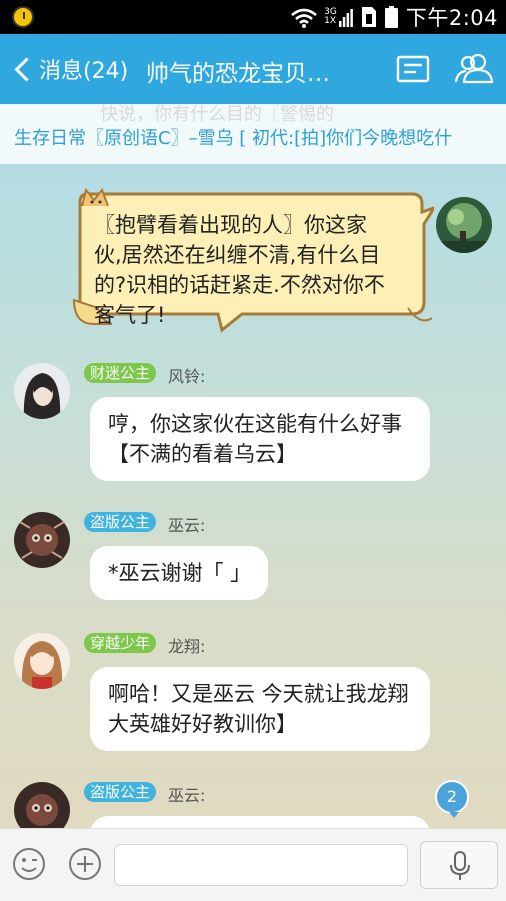  What do you see at coordinates (345, 17) in the screenshot?
I see `signal-icon` at bounding box center [345, 17].